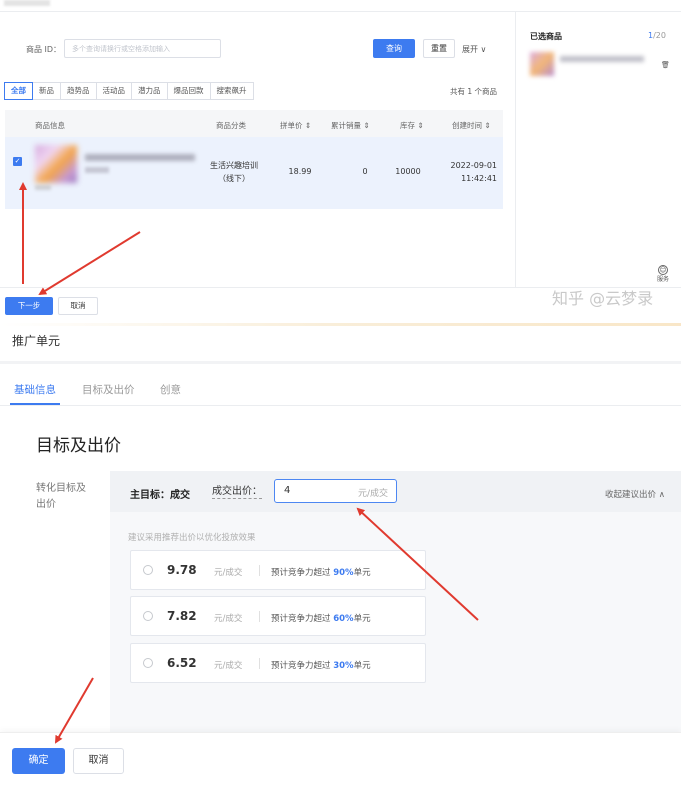  What do you see at coordinates (287, 490) in the screenshot?
I see `bid-value: 4` at bounding box center [287, 490].